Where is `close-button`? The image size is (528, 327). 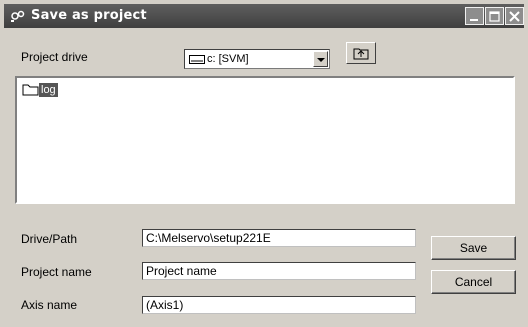
close-button is located at coordinates (514, 16).